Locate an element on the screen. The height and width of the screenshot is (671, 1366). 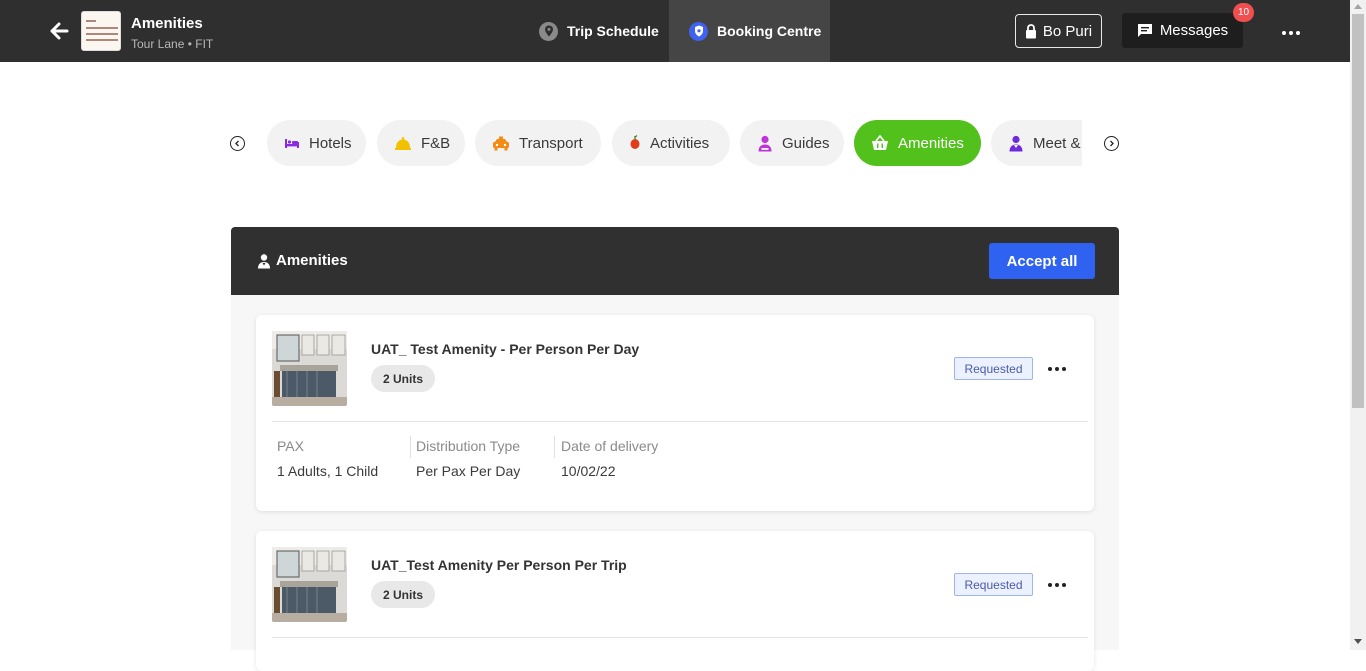
user-button: Bo Puri is located at coordinates (1058, 31).